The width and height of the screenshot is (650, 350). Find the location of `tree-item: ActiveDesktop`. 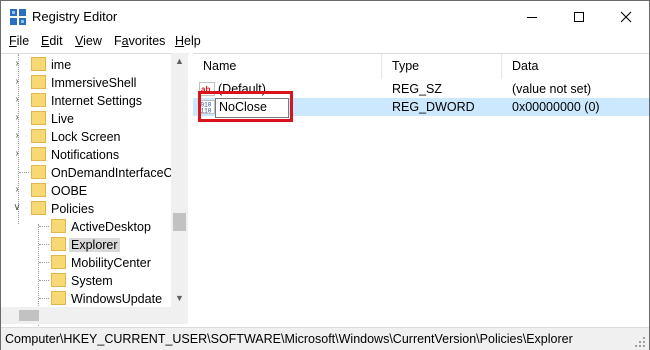

tree-item: ActiveDesktop is located at coordinates (86, 227).